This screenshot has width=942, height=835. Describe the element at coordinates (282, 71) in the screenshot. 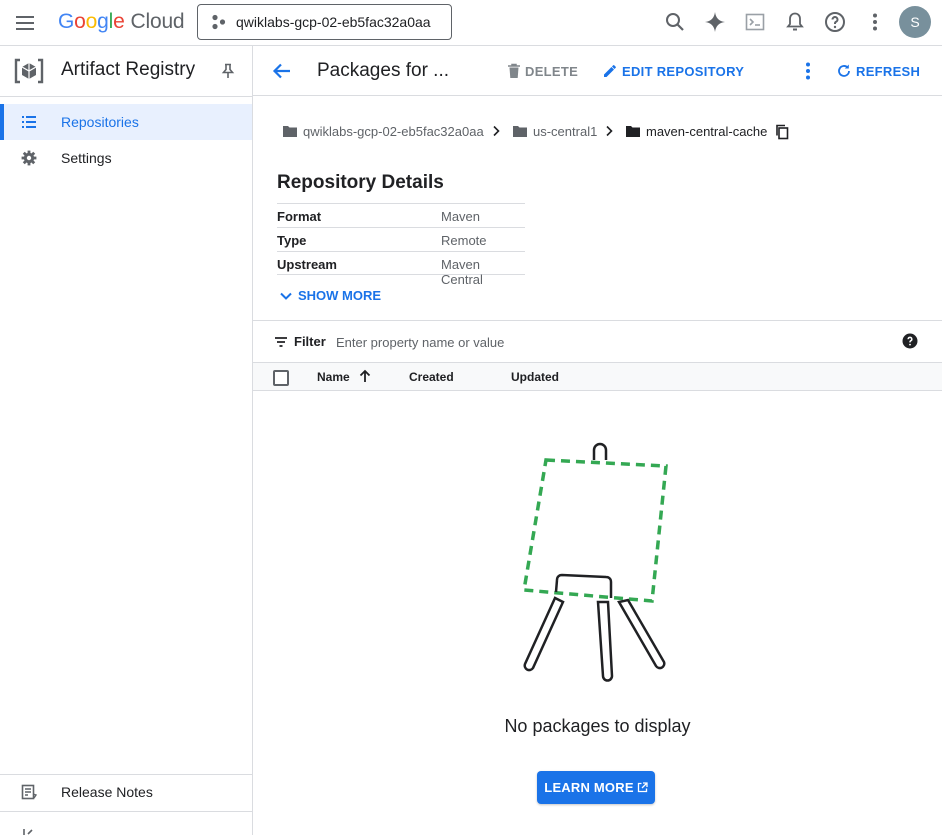

I see `back-arrow-icon` at that location.